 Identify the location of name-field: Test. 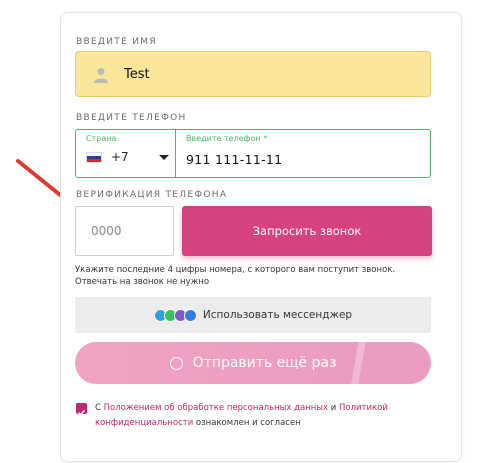
(253, 74).